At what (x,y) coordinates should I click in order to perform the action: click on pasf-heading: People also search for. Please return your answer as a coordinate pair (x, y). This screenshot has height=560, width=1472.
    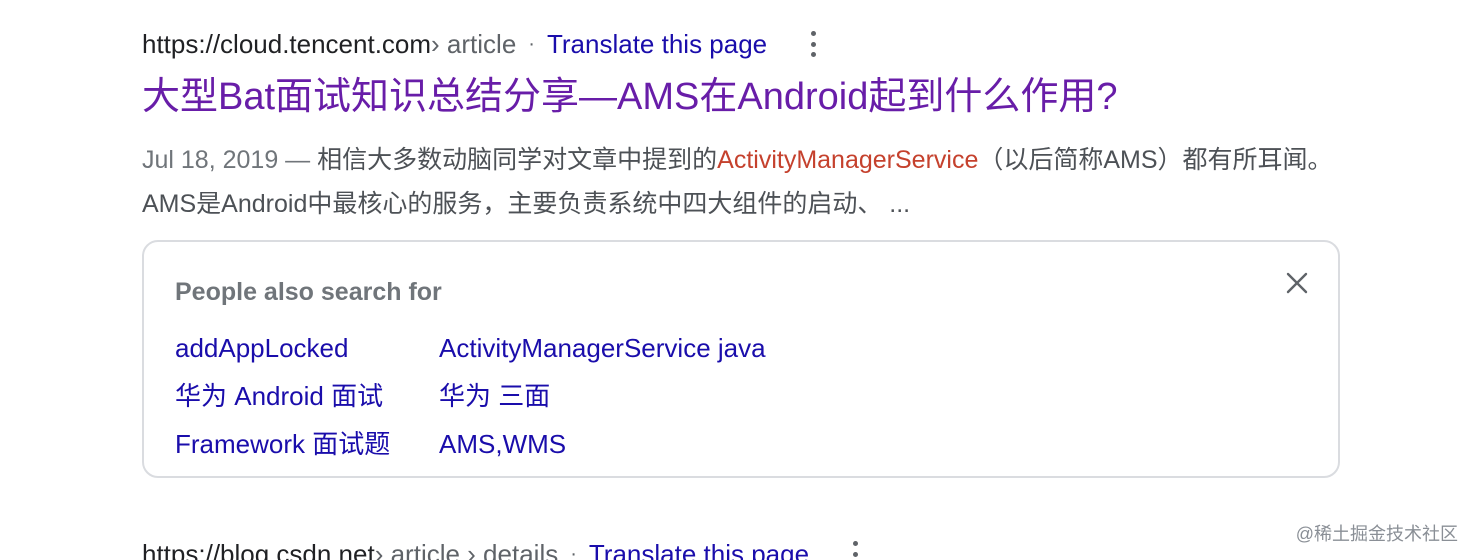
    Looking at the image, I should click on (308, 292).